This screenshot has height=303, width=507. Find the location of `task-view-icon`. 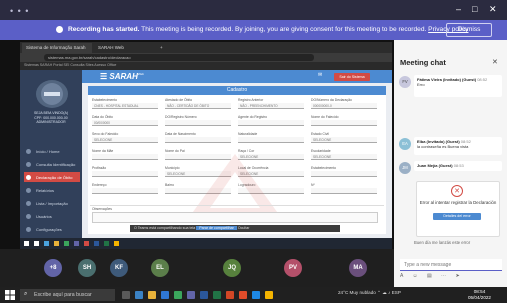

task-view-icon is located at coordinates (126, 295).